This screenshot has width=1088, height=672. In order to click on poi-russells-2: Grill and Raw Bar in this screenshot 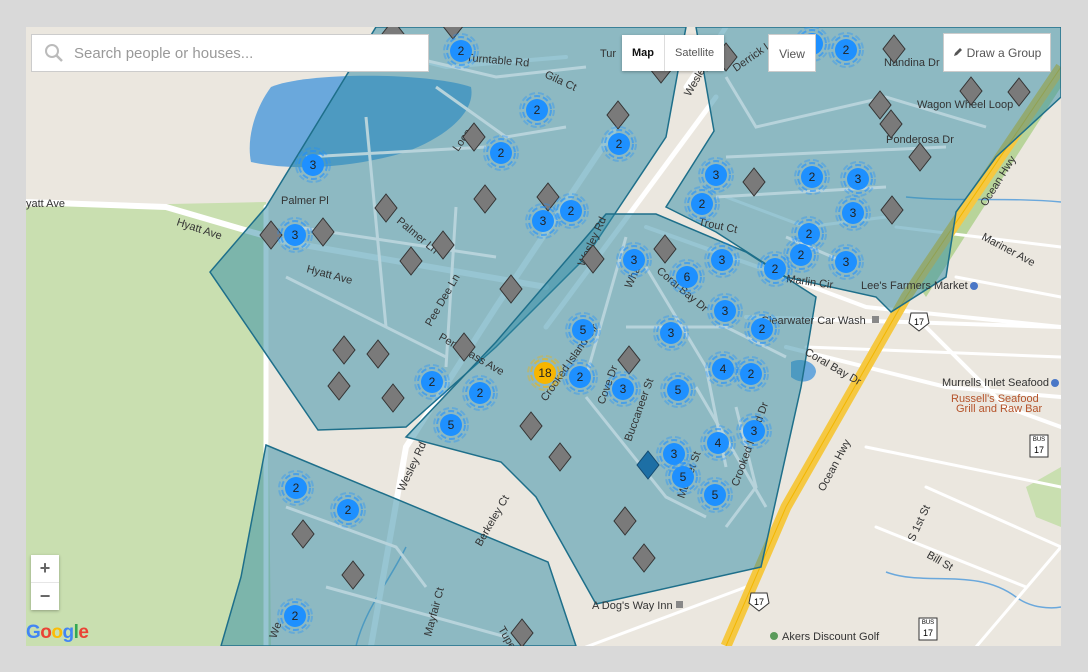, I will do `click(999, 409)`.